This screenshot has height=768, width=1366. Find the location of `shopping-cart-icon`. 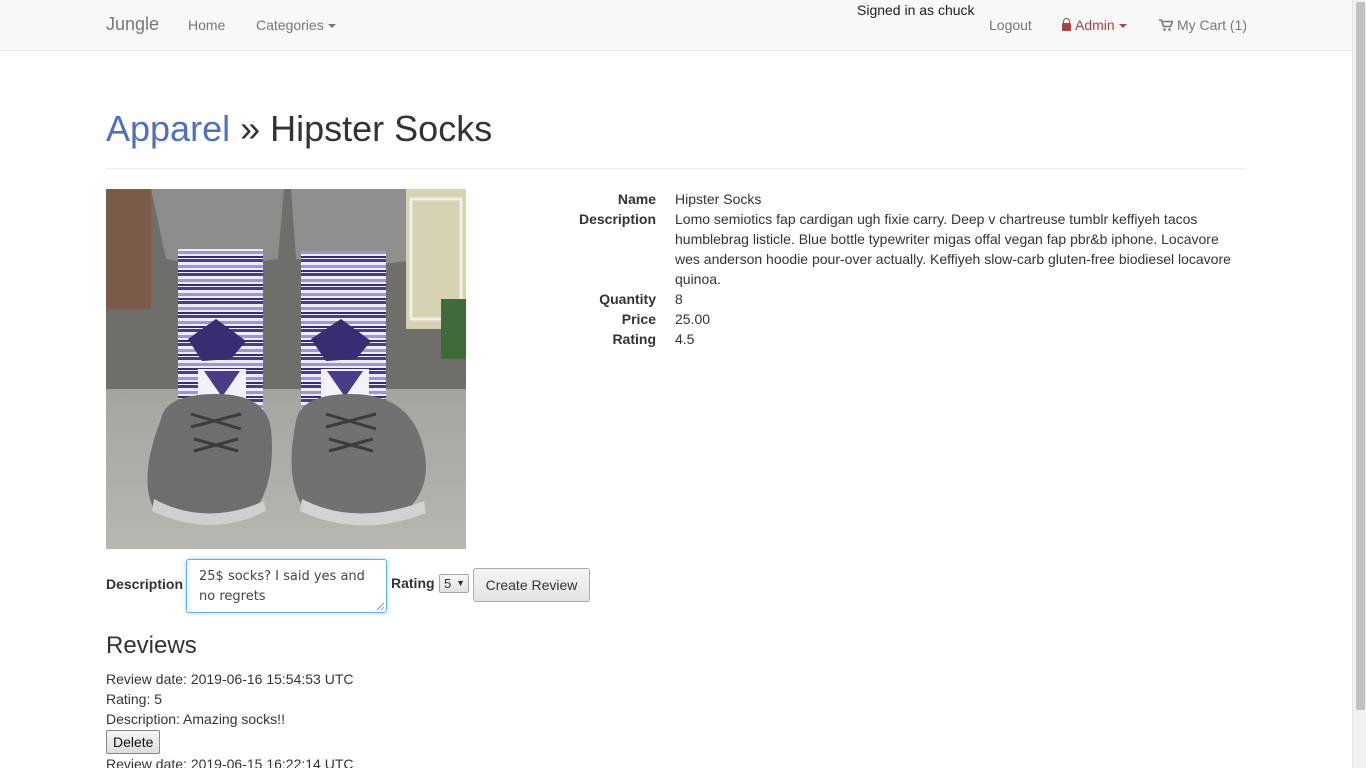

shopping-cart-icon is located at coordinates (1166, 25).